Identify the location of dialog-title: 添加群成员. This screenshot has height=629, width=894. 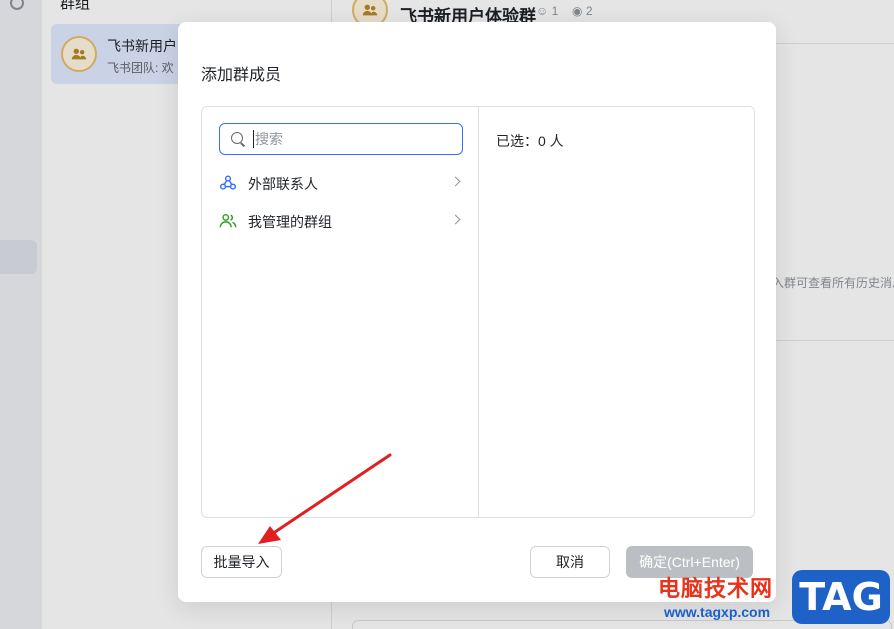
(241, 75).